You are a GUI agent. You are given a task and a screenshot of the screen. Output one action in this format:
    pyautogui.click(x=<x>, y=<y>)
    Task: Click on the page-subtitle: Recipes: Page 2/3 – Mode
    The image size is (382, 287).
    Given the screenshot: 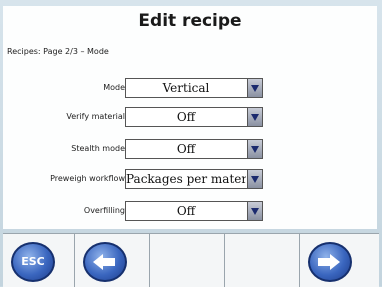 What is the action you would take?
    pyautogui.click(x=58, y=51)
    